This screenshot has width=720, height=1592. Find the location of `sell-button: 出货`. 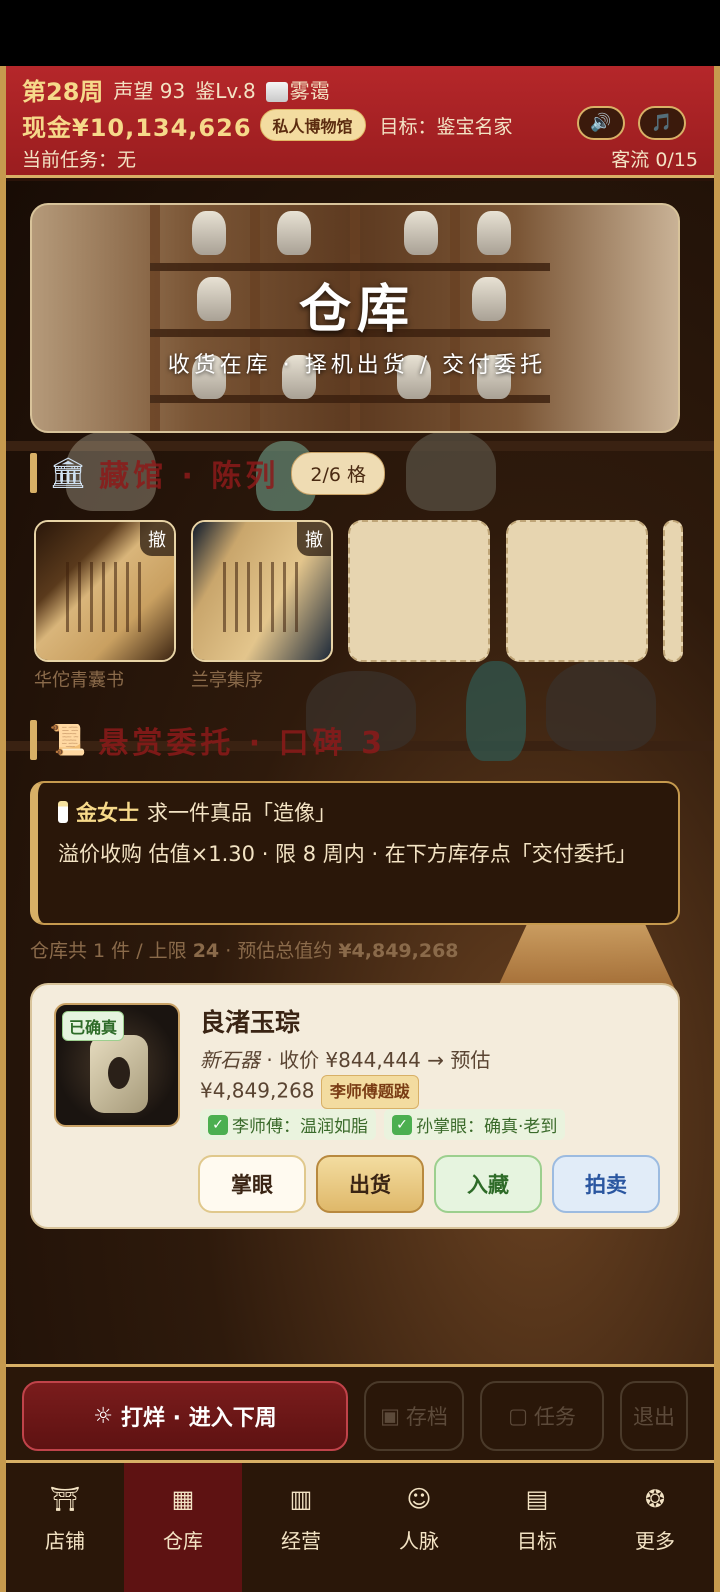

sell-button: 出货 is located at coordinates (370, 1184).